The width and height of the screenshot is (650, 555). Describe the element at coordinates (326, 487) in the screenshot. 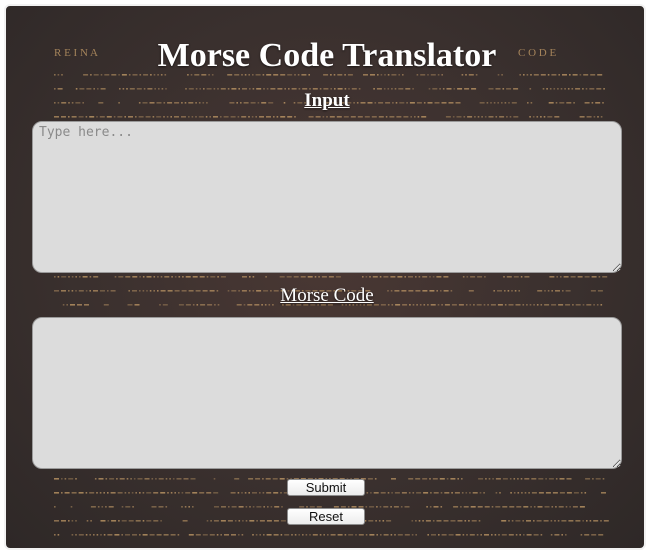

I see `submit-button: Submit` at that location.